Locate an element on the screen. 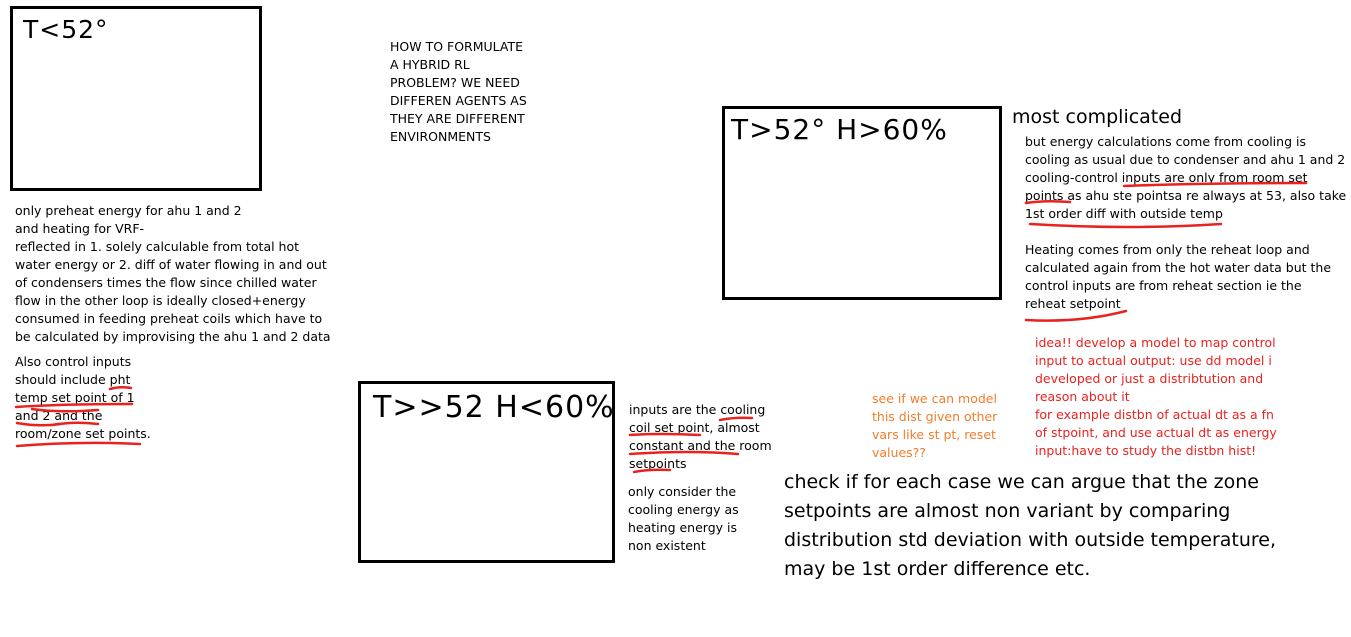 This screenshot has height=637, width=1351. case-label-hot-humid: T>52° H>60% is located at coordinates (839, 129).